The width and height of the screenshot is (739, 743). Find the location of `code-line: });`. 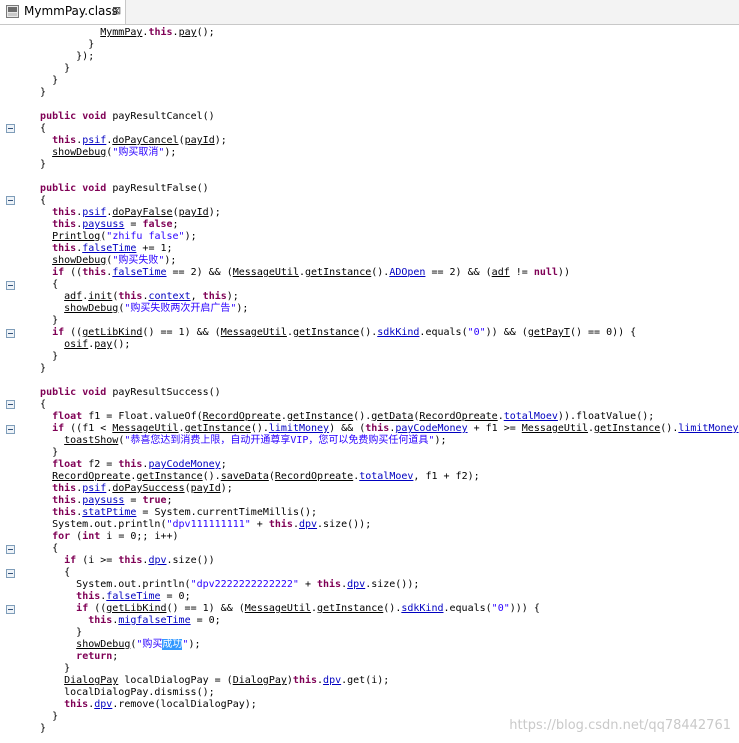

code-line: }); is located at coordinates (61, 56).